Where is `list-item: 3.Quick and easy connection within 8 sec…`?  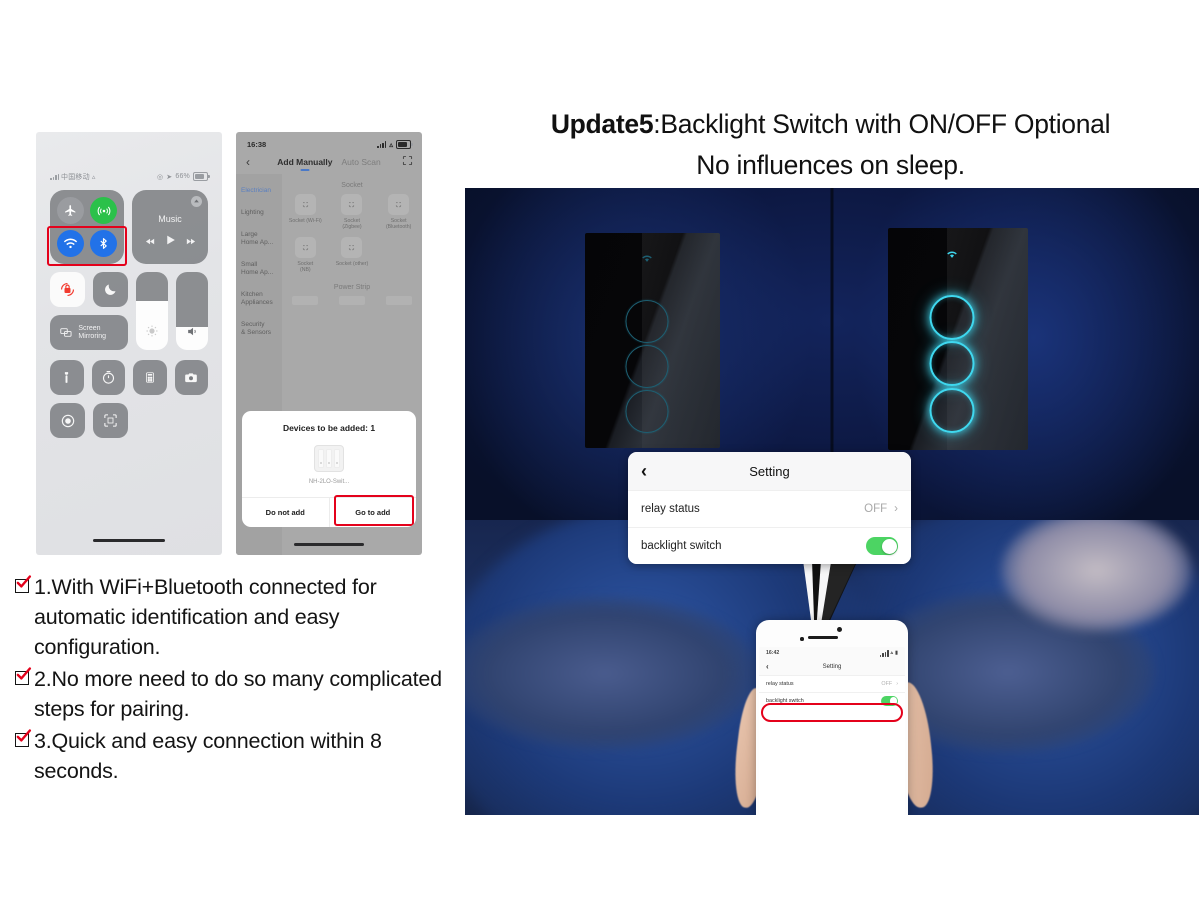
list-item: 3.Quick and easy connection within 8 sec… is located at coordinates (234, 756).